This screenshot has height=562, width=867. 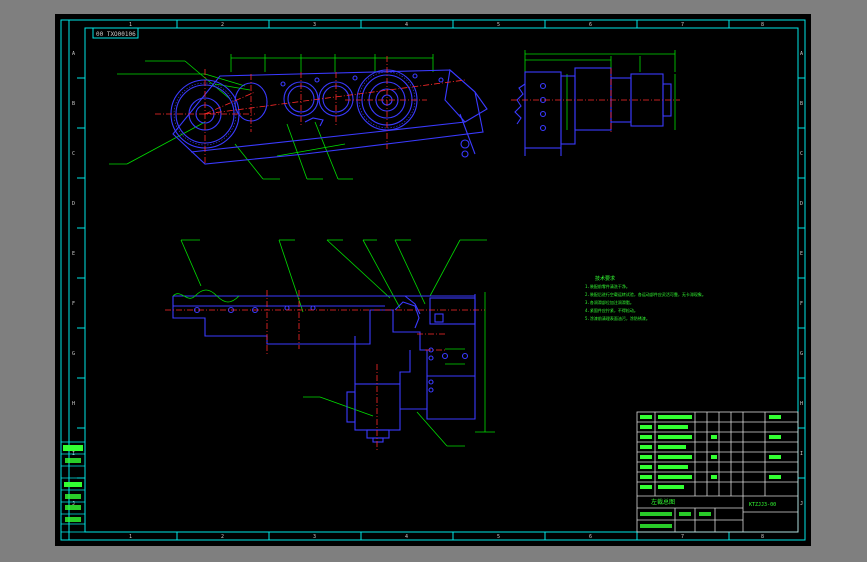 What do you see at coordinates (663, 502) in the screenshot?
I see `sheet-name: 左裁总图` at bounding box center [663, 502].